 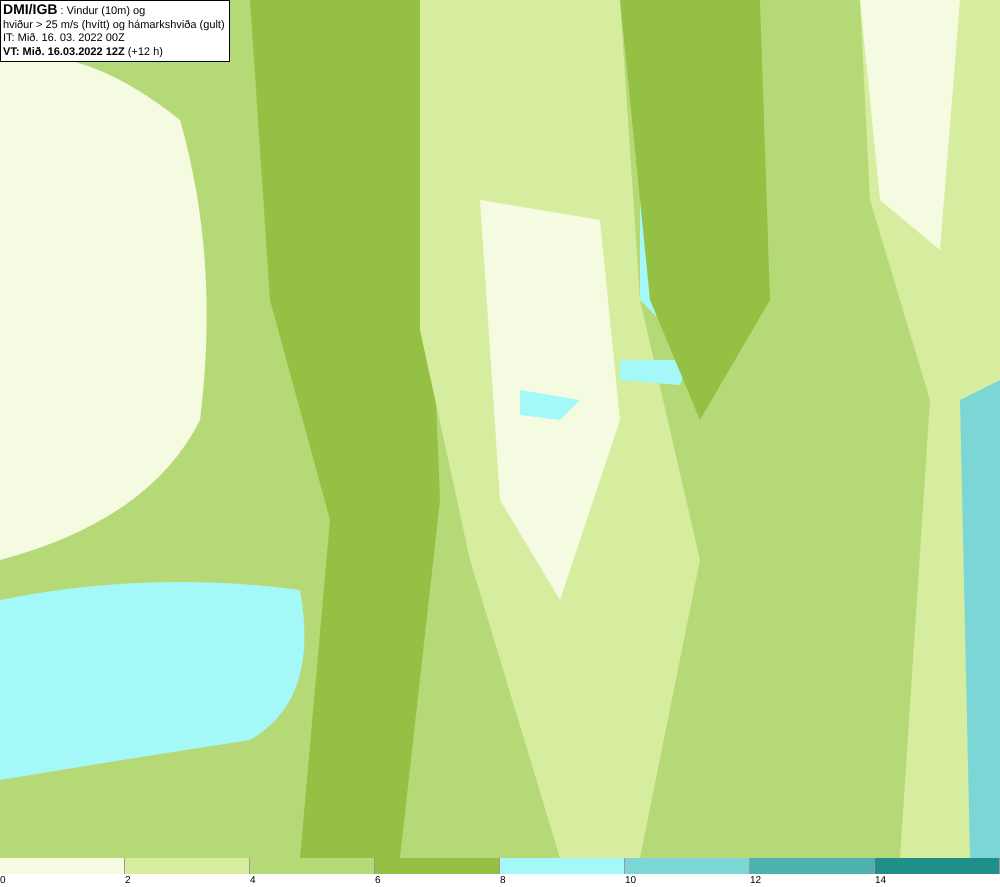 I want to click on legend-label: 14, so click(x=880, y=880).